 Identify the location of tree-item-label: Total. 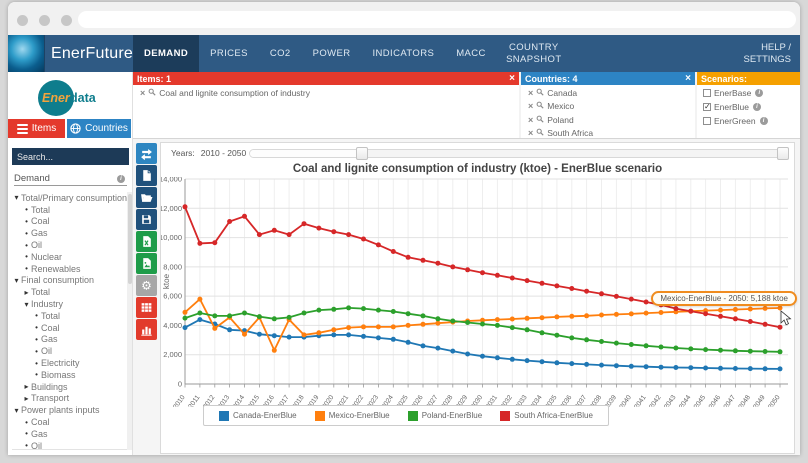
(51, 315).